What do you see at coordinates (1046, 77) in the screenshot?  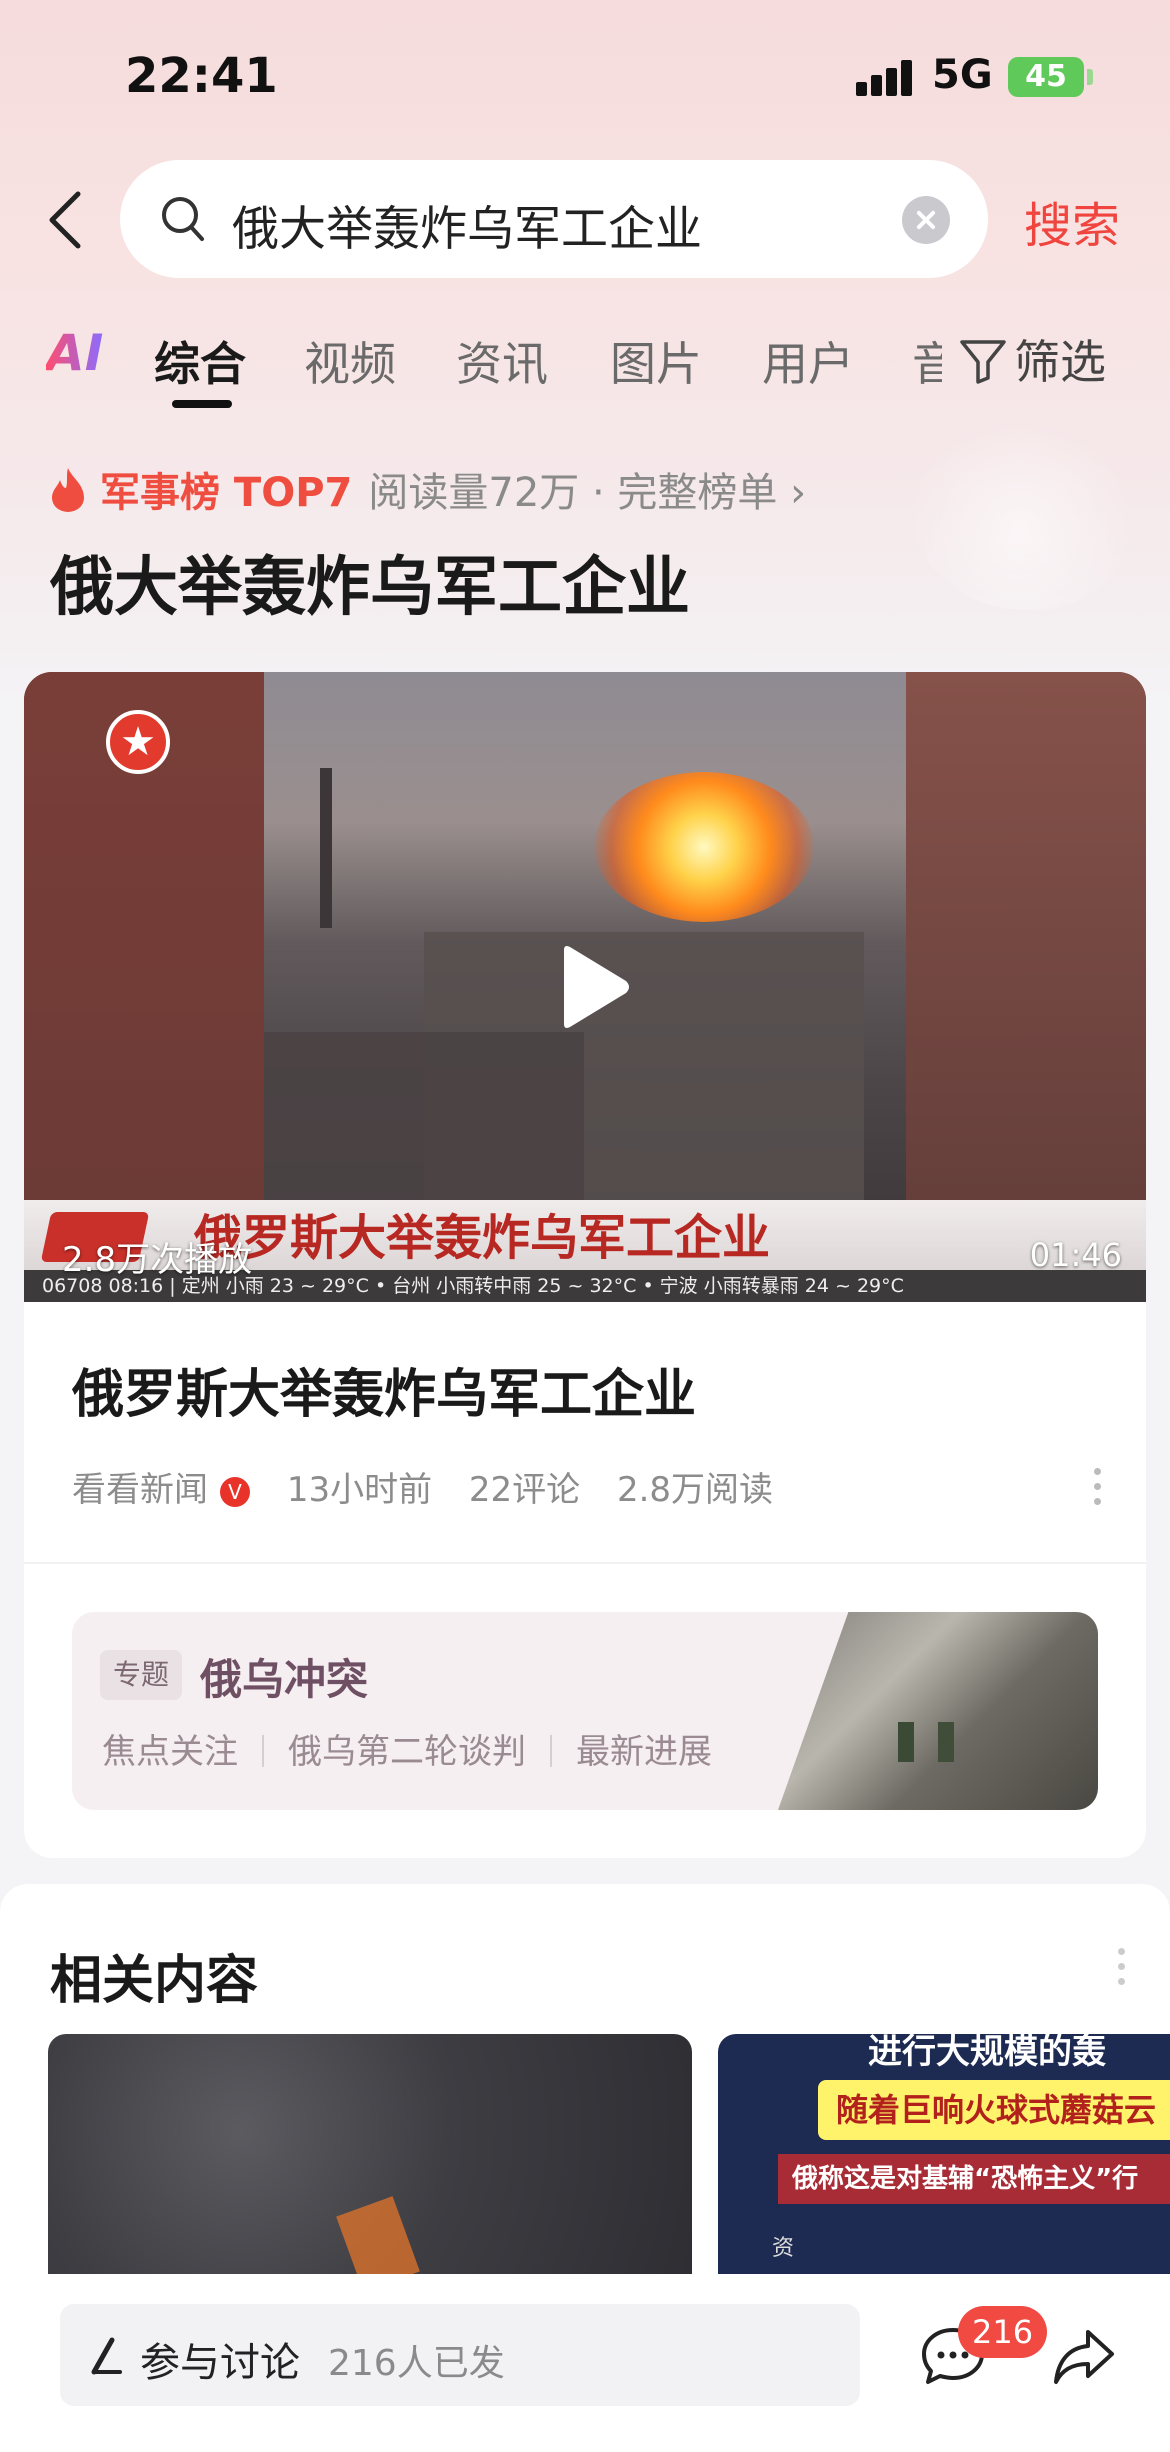 I see `battery-icon: 45` at bounding box center [1046, 77].